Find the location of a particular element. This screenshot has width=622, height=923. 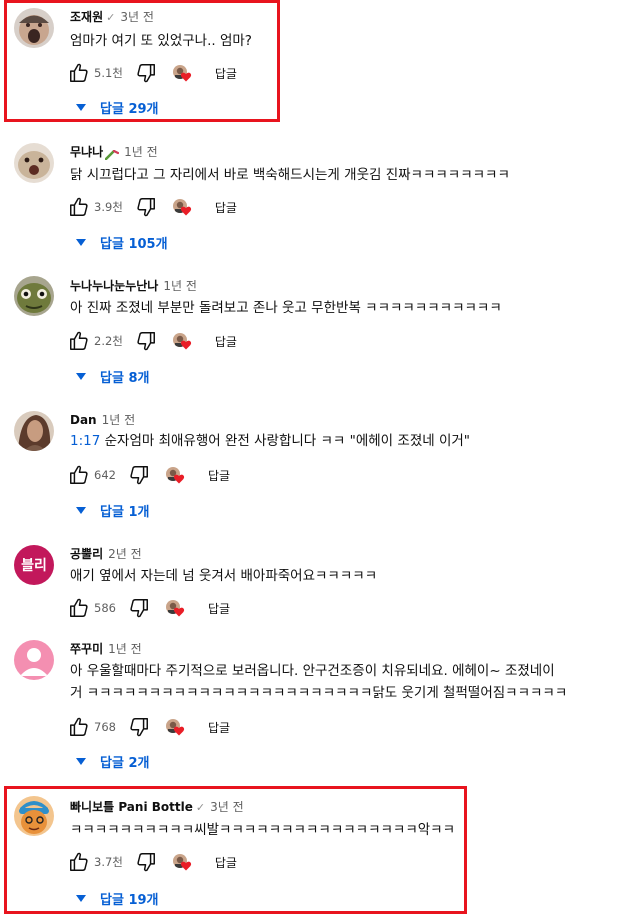

comment-header: 빠니보틀 Pani Bottle ✓ 3년 전 is located at coordinates (157, 807).